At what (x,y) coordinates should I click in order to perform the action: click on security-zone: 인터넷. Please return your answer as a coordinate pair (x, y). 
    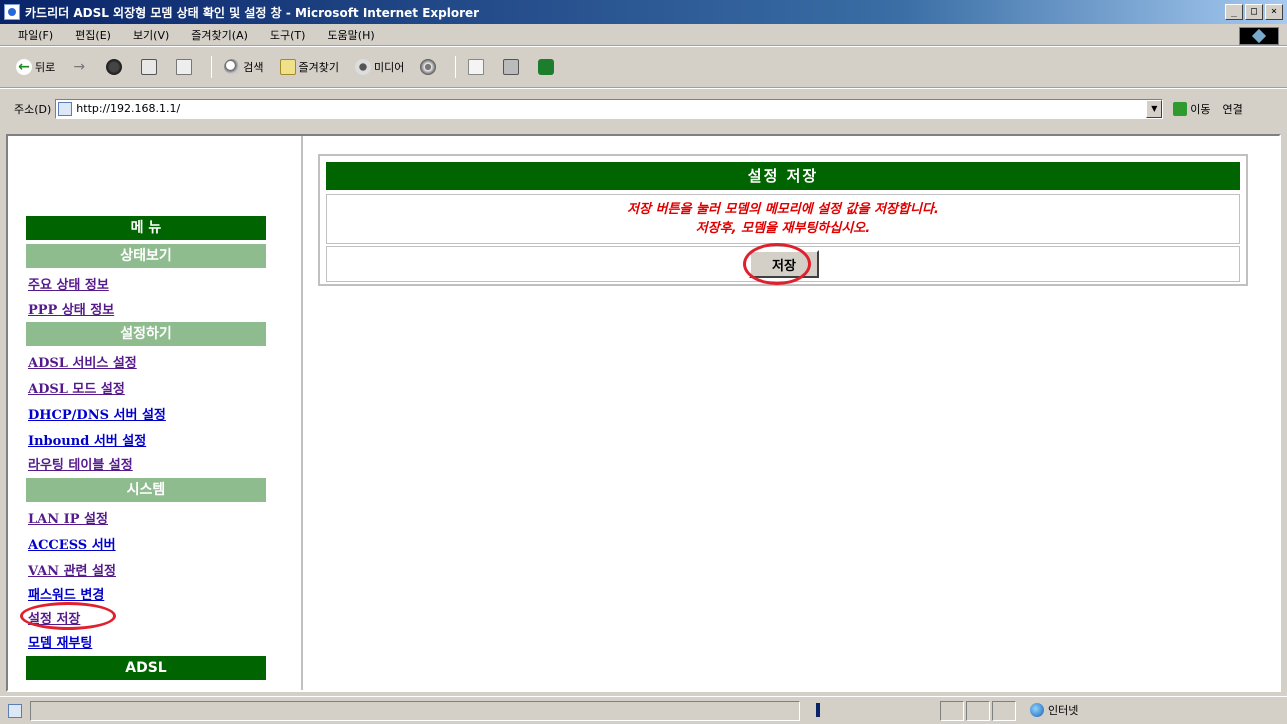
    Looking at the image, I should click on (1054, 710).